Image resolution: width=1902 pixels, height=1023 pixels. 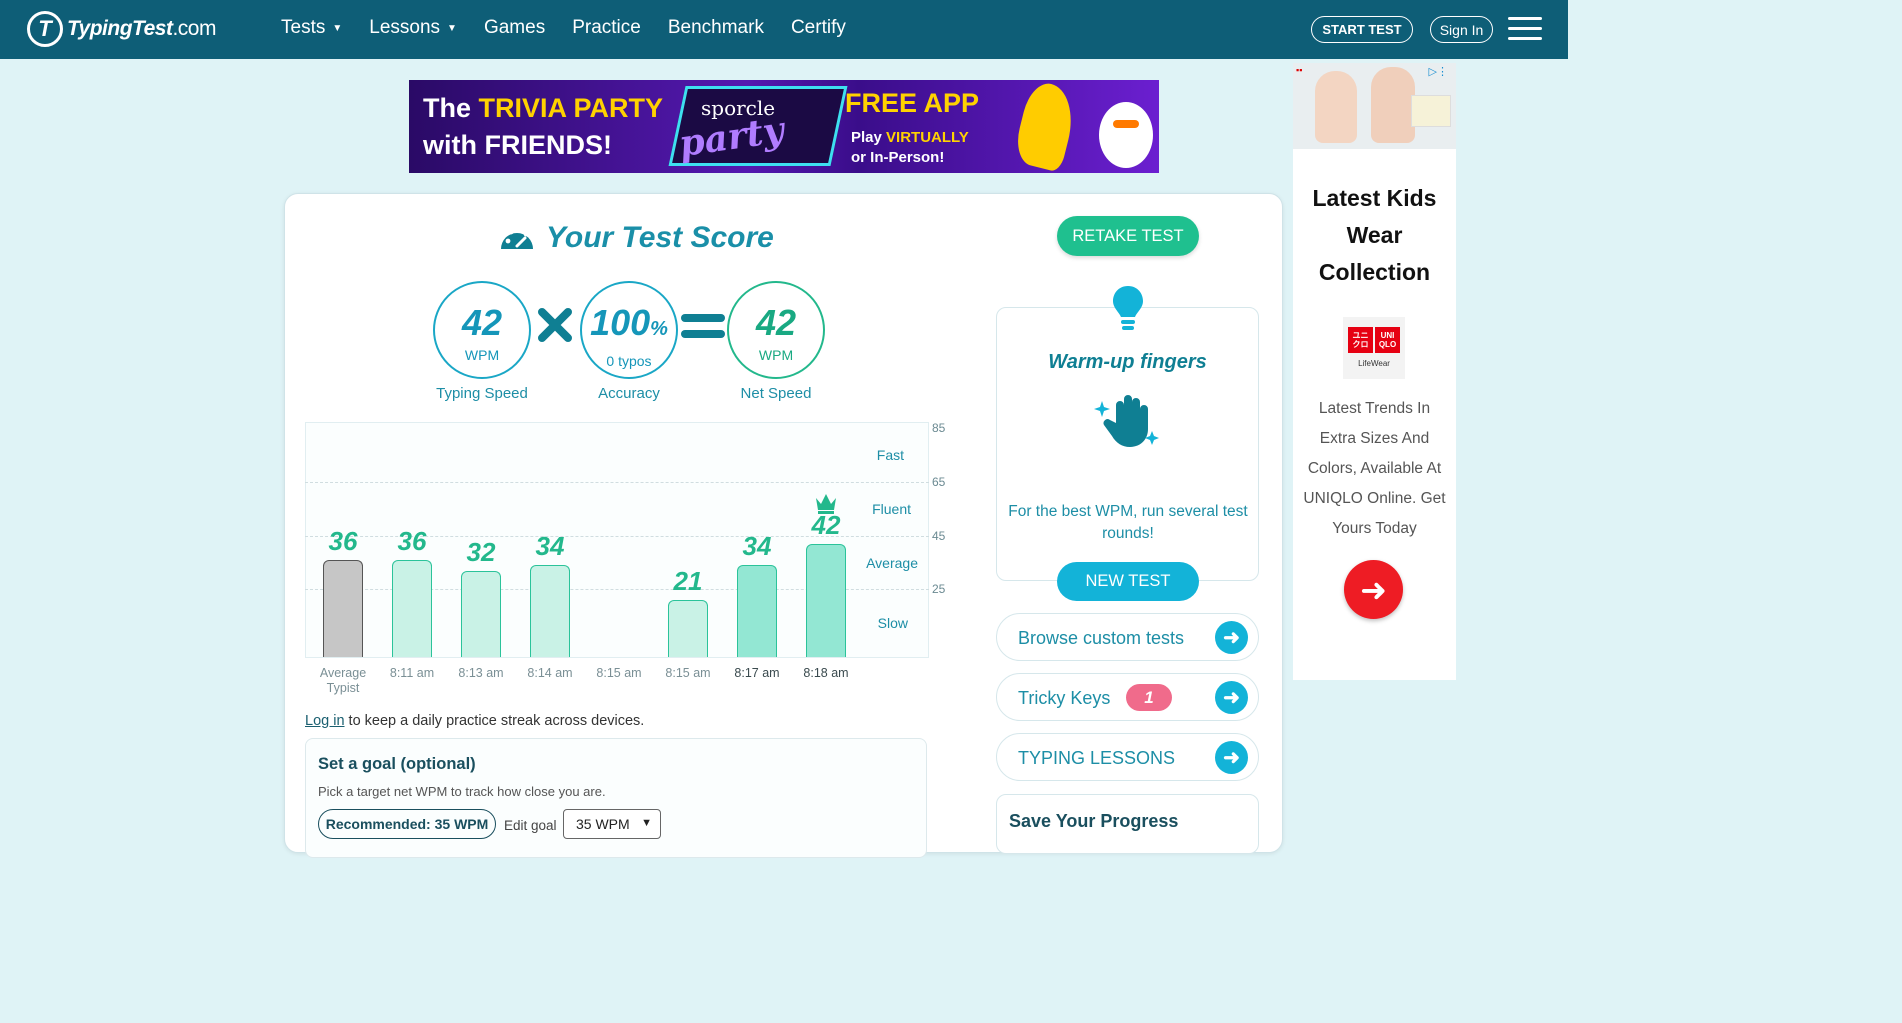 I want to click on accuracy-unit: %, so click(x=659, y=329).